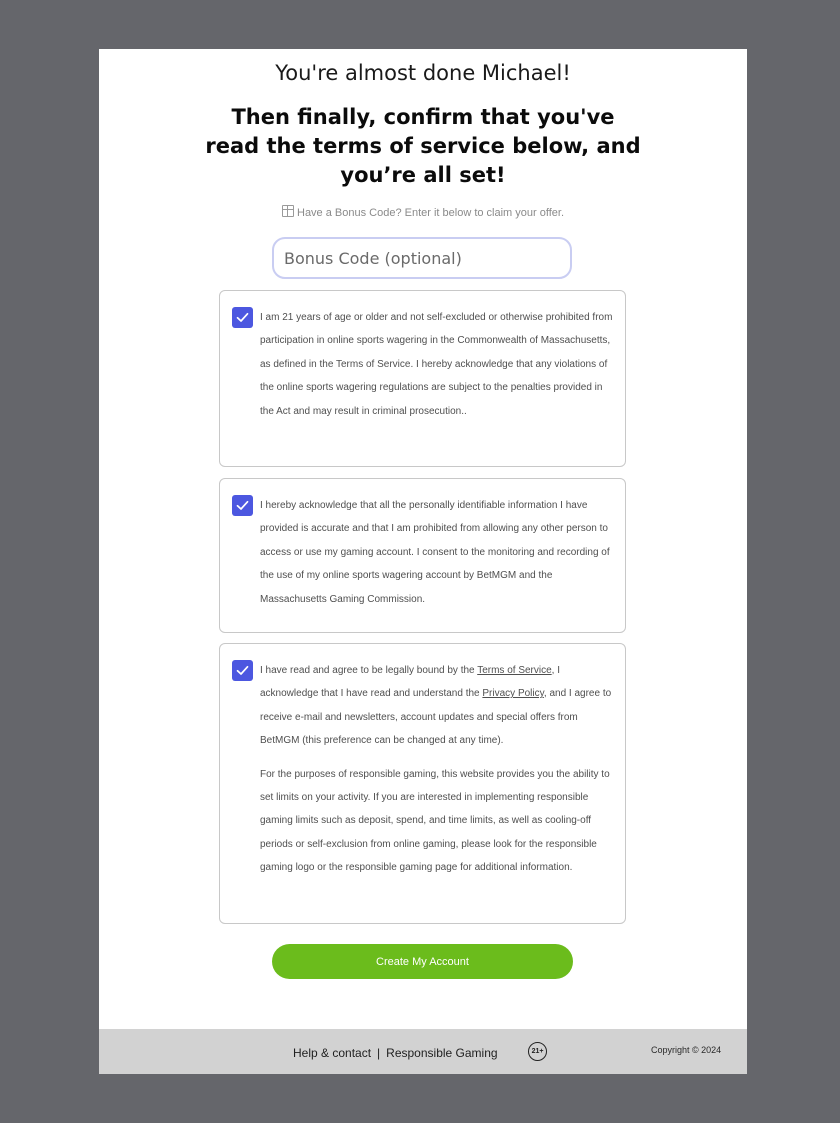 This screenshot has height=1123, width=840. I want to click on privacy-policy-link: Privacy Policy, so click(513, 693).